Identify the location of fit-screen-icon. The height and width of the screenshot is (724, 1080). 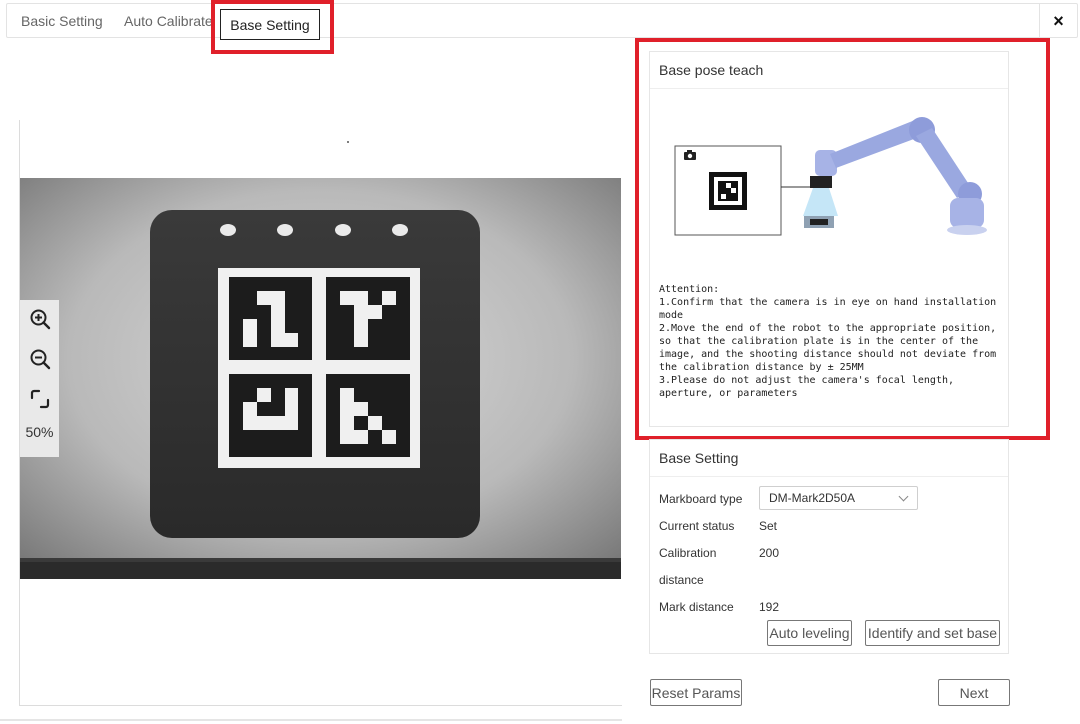
(39, 399).